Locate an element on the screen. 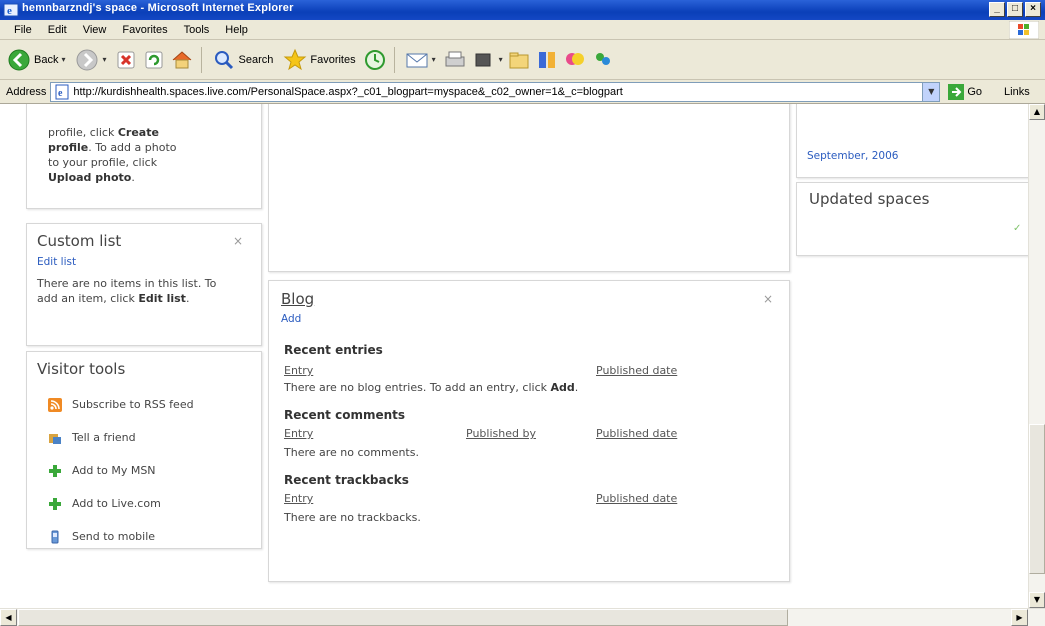 The image size is (1045, 626). search-label: Search is located at coordinates (256, 59).